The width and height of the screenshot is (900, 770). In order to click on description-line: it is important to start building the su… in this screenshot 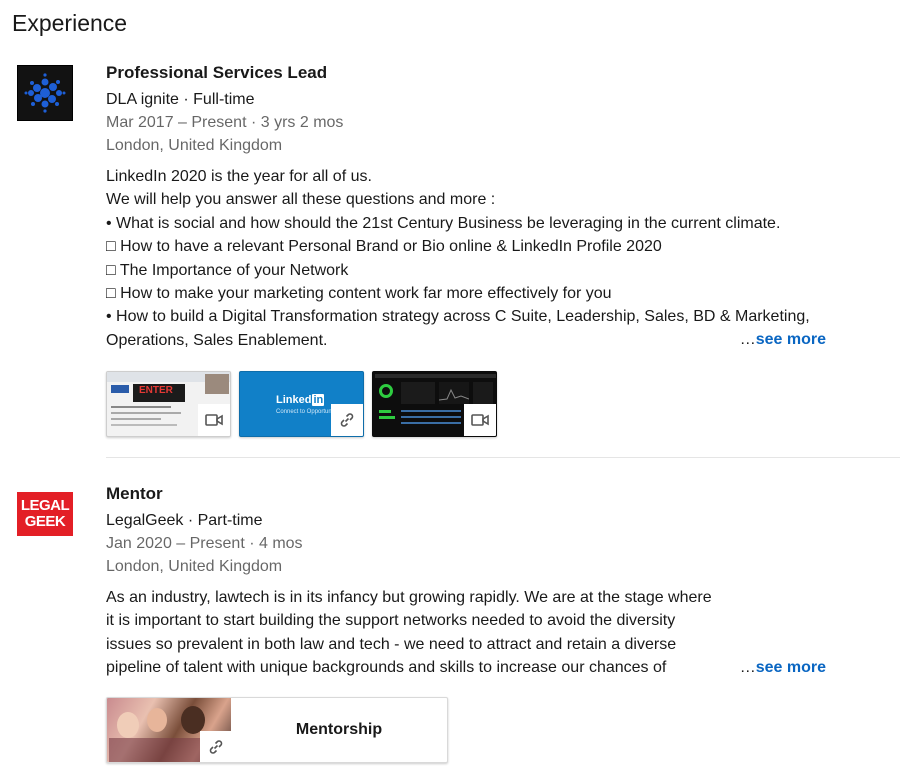, I will do `click(391, 621)`.